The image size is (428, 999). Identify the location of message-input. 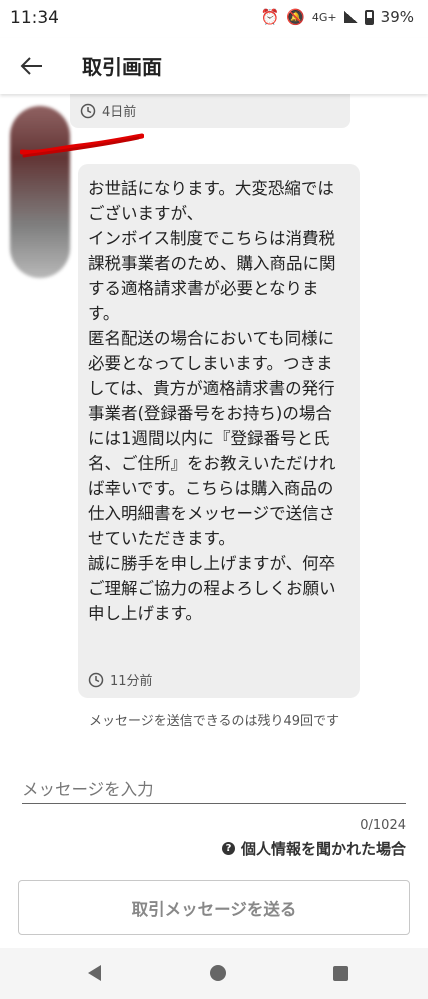
(214, 790).